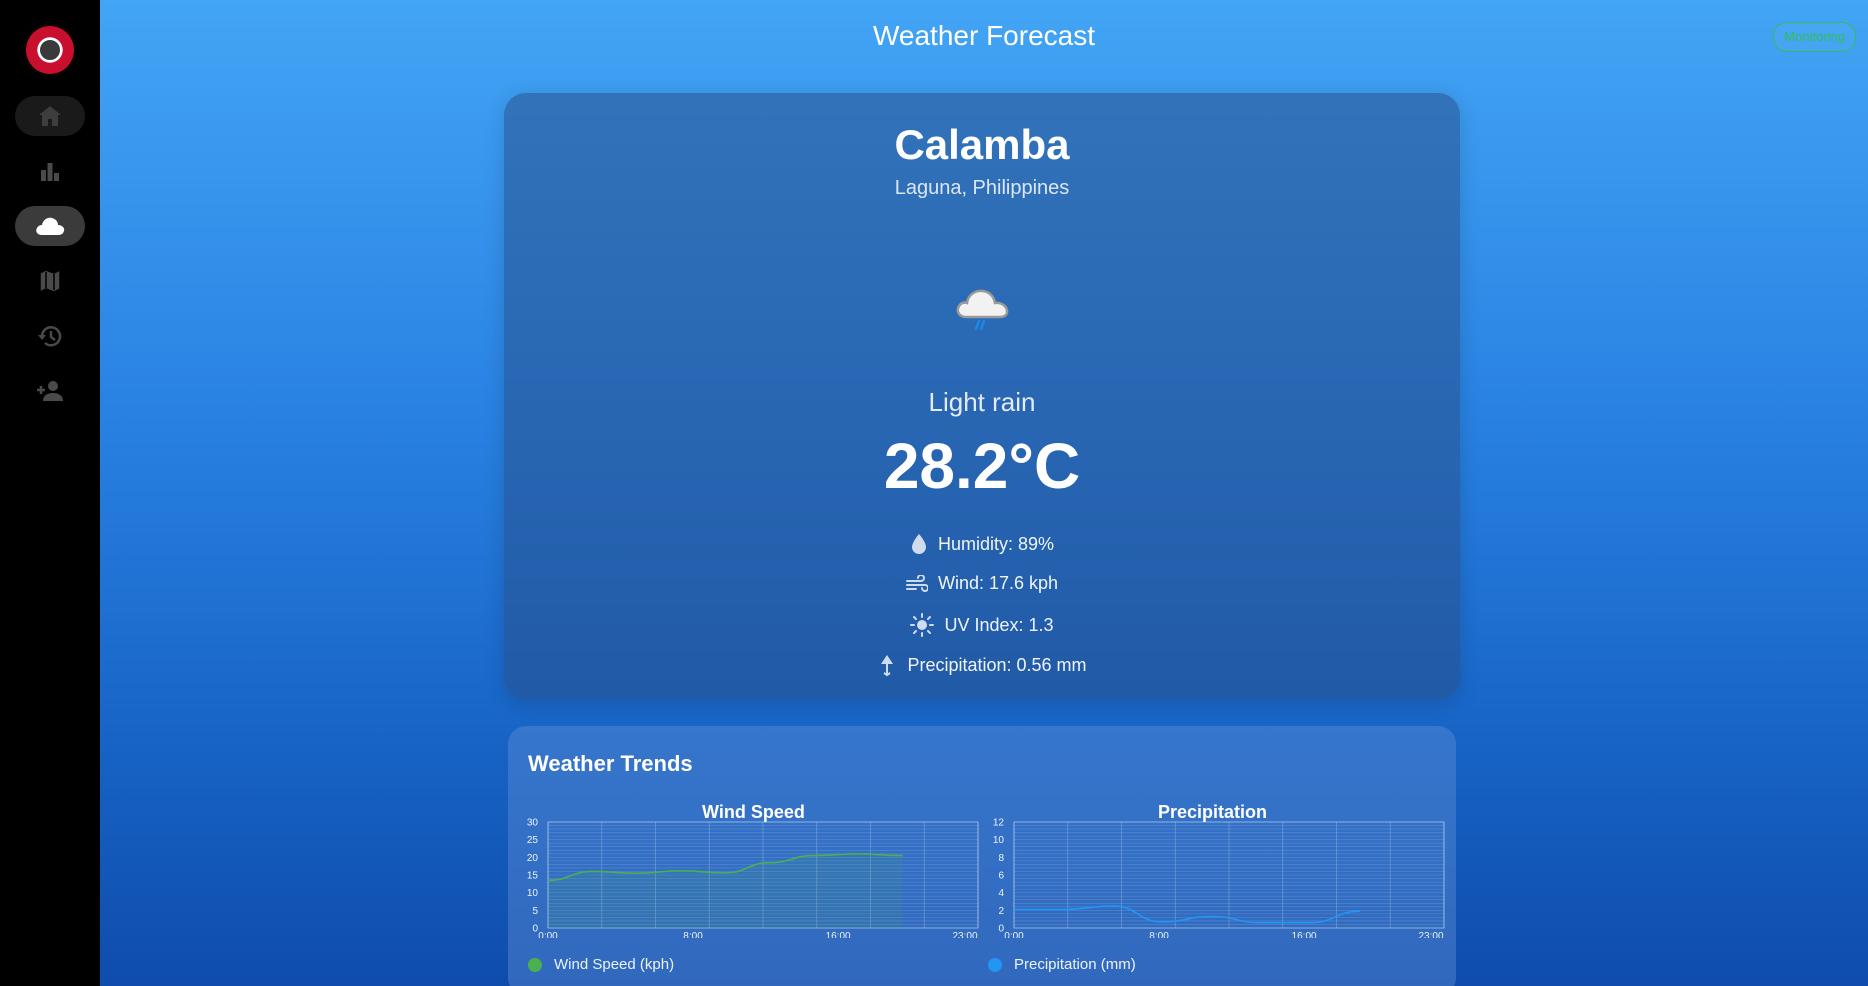 Image resolution: width=1868 pixels, height=986 pixels. What do you see at coordinates (1001, 911) in the screenshot?
I see `y-tick-label: 2` at bounding box center [1001, 911].